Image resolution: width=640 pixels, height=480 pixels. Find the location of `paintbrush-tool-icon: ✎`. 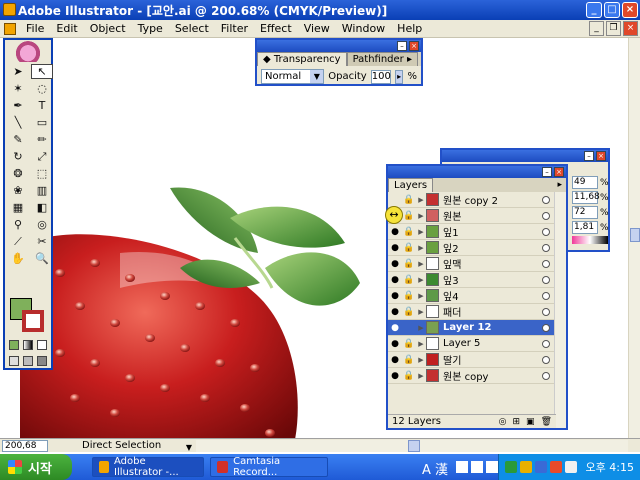

paintbrush-tool-icon: ✎ is located at coordinates (18, 139).